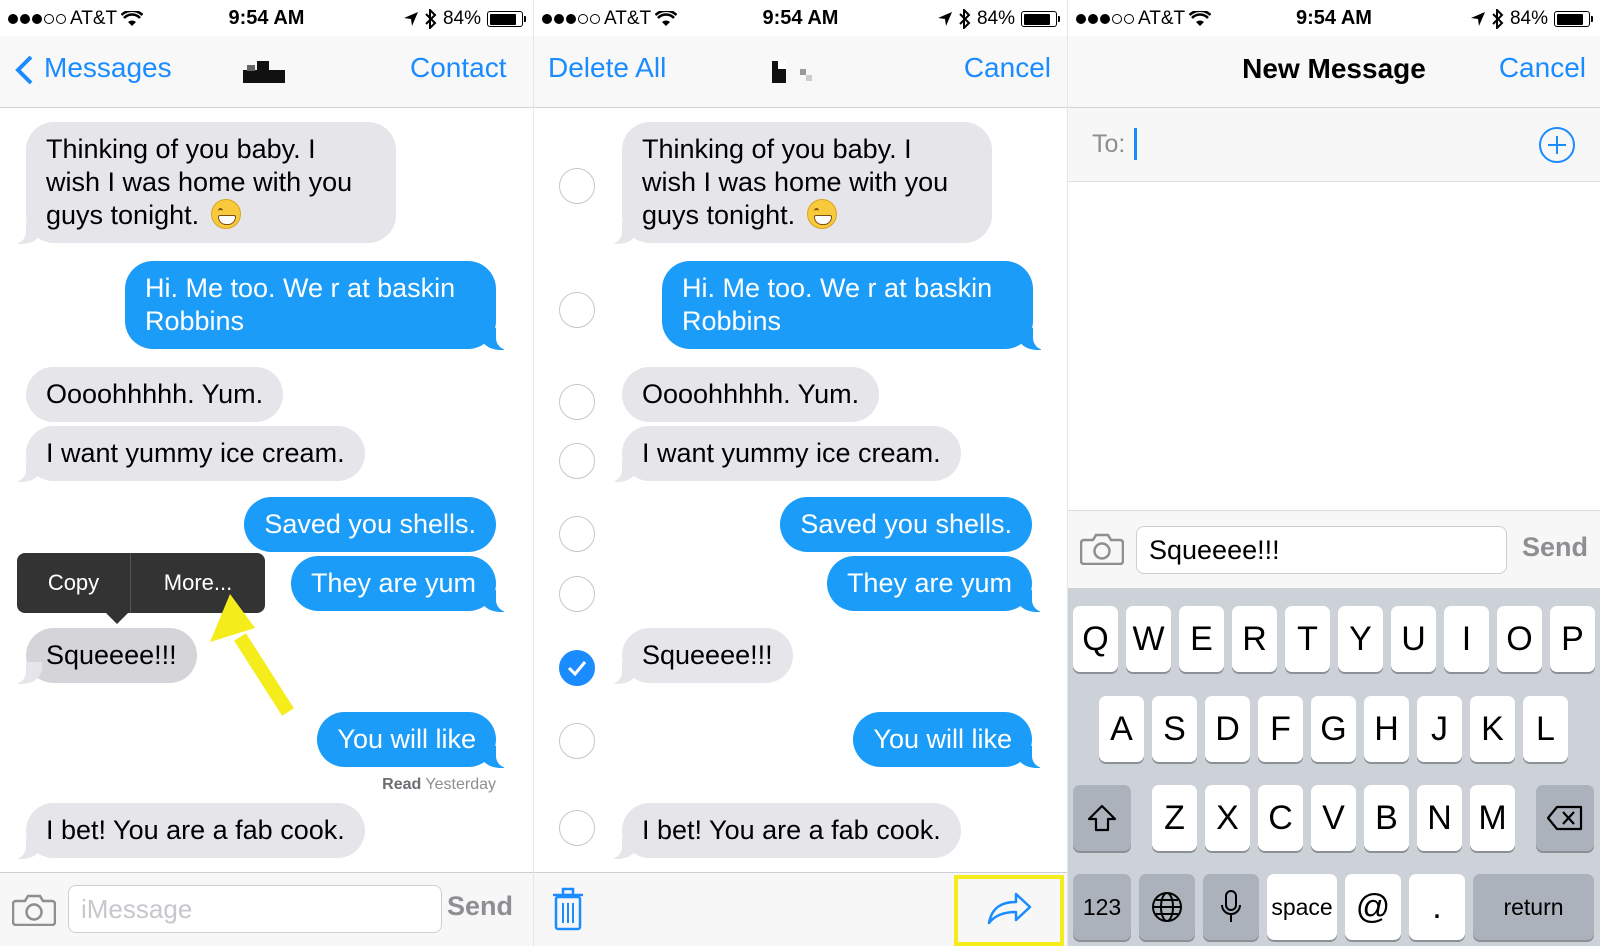 Image resolution: width=1600 pixels, height=946 pixels. I want to click on annotation-arrow-icon, so click(252, 655).